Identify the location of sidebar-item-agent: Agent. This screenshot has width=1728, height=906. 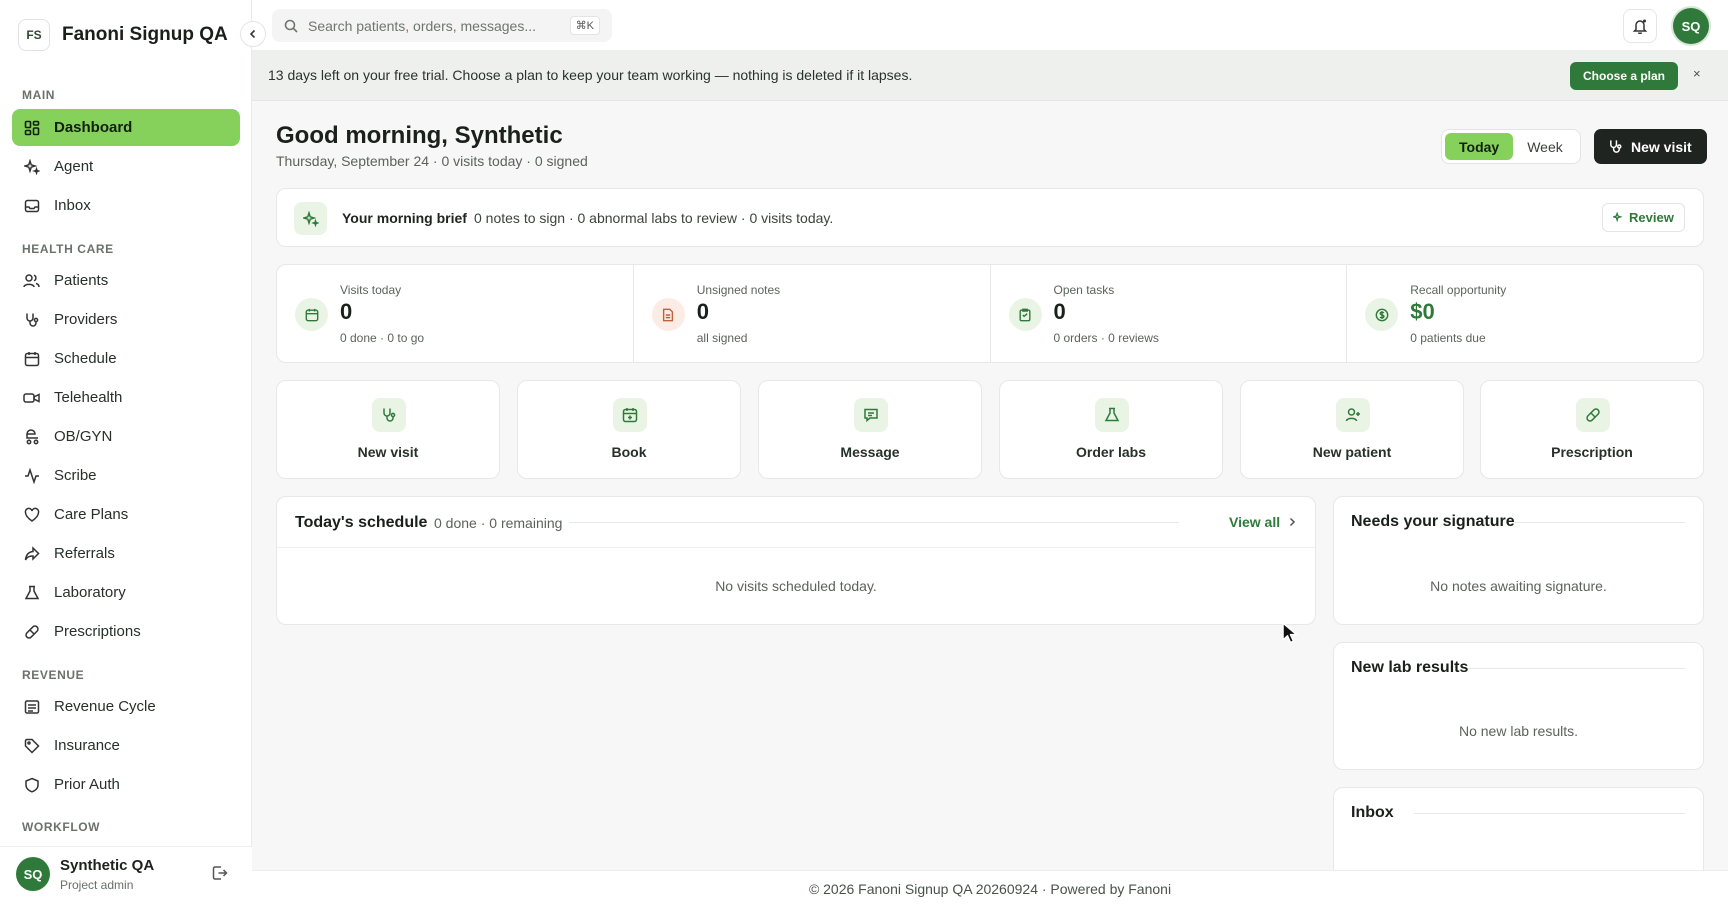
(126, 166).